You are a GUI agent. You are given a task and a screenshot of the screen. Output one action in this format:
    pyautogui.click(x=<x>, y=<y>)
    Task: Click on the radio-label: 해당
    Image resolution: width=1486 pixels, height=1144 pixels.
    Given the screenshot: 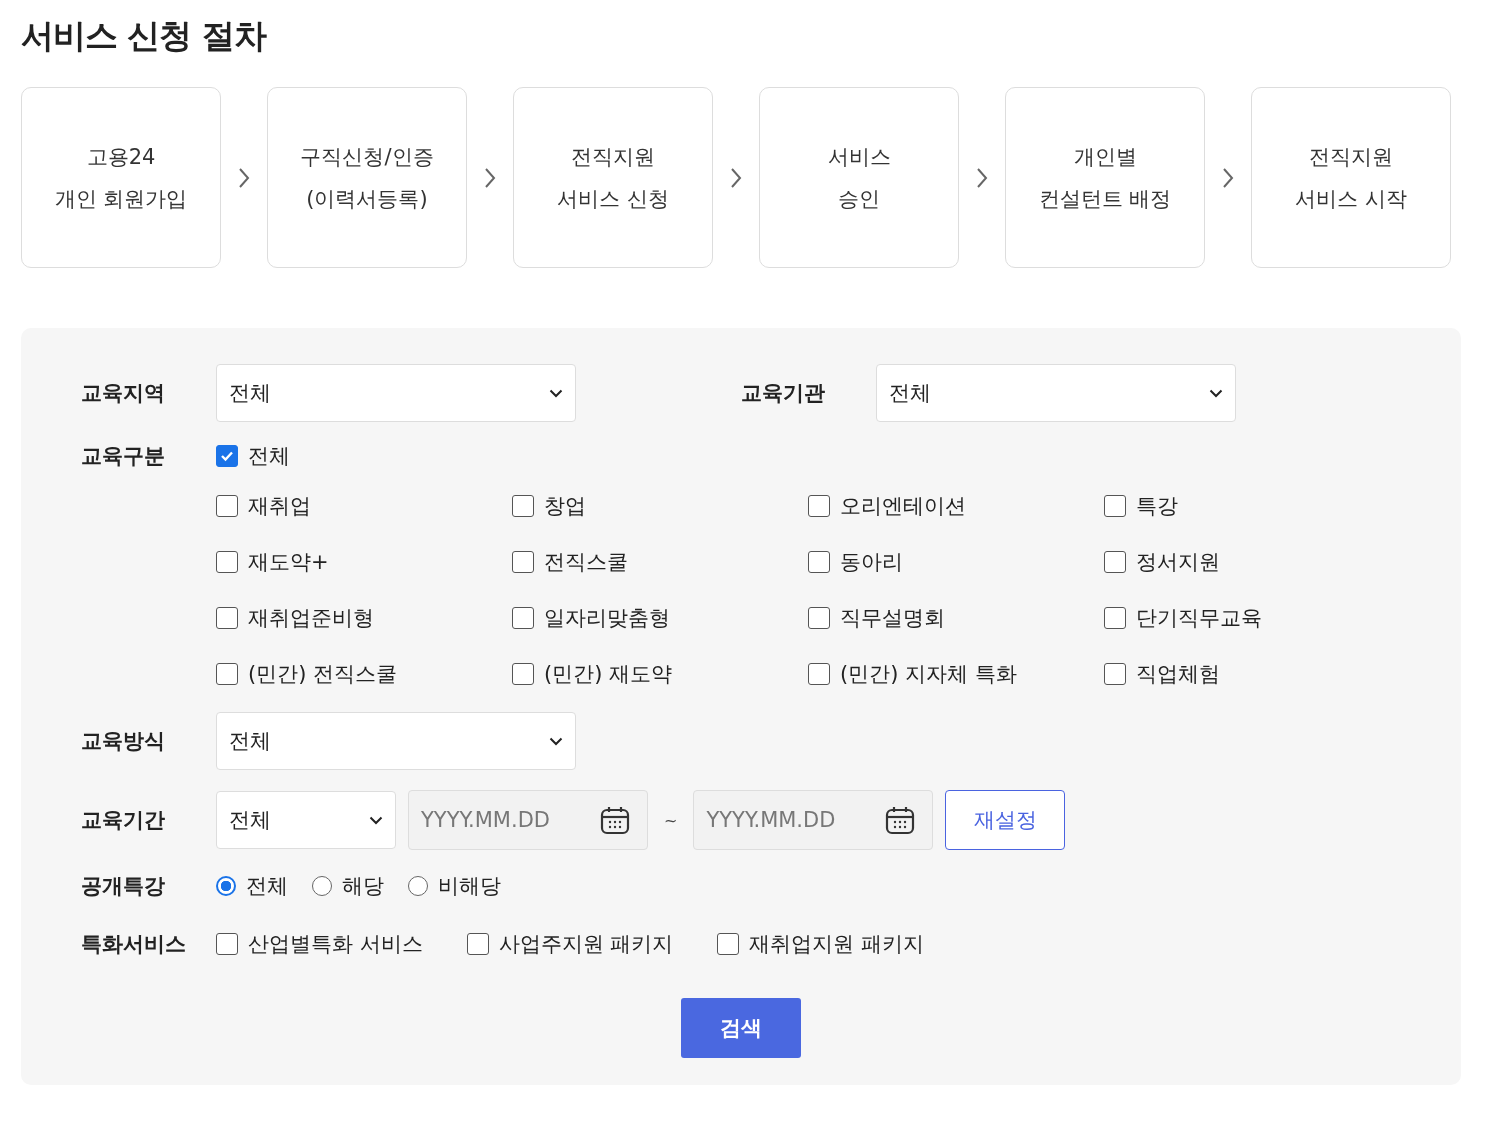 What is the action you would take?
    pyautogui.click(x=363, y=886)
    